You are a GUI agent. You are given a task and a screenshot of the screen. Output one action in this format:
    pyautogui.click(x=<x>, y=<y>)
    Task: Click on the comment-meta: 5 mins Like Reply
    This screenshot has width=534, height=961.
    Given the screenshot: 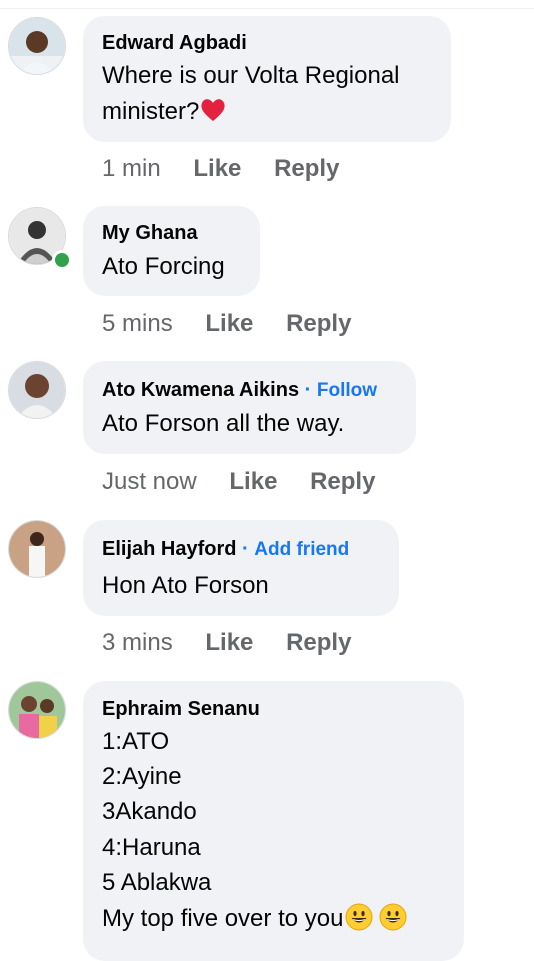 What is the action you would take?
    pyautogui.click(x=226, y=324)
    